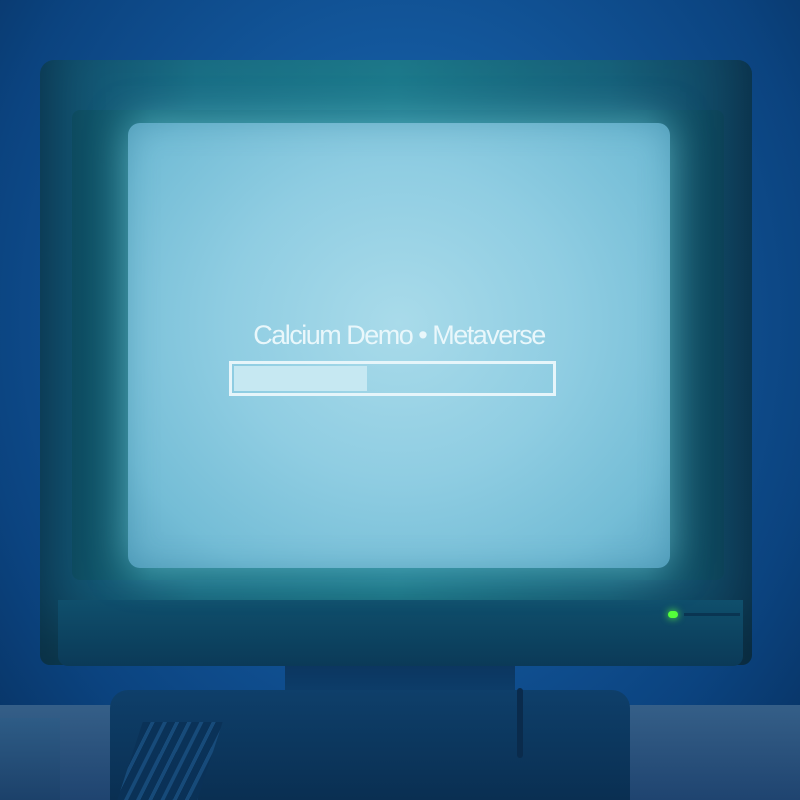 This screenshot has height=800, width=800. Describe the element at coordinates (520, 723) in the screenshot. I see `monitor-cable` at that location.